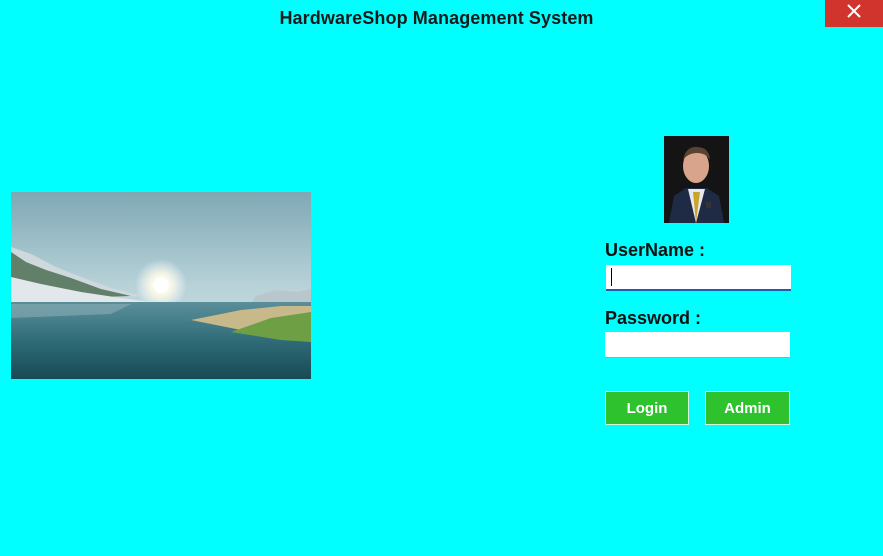  Describe the element at coordinates (697, 345) in the screenshot. I see `password-input` at that location.